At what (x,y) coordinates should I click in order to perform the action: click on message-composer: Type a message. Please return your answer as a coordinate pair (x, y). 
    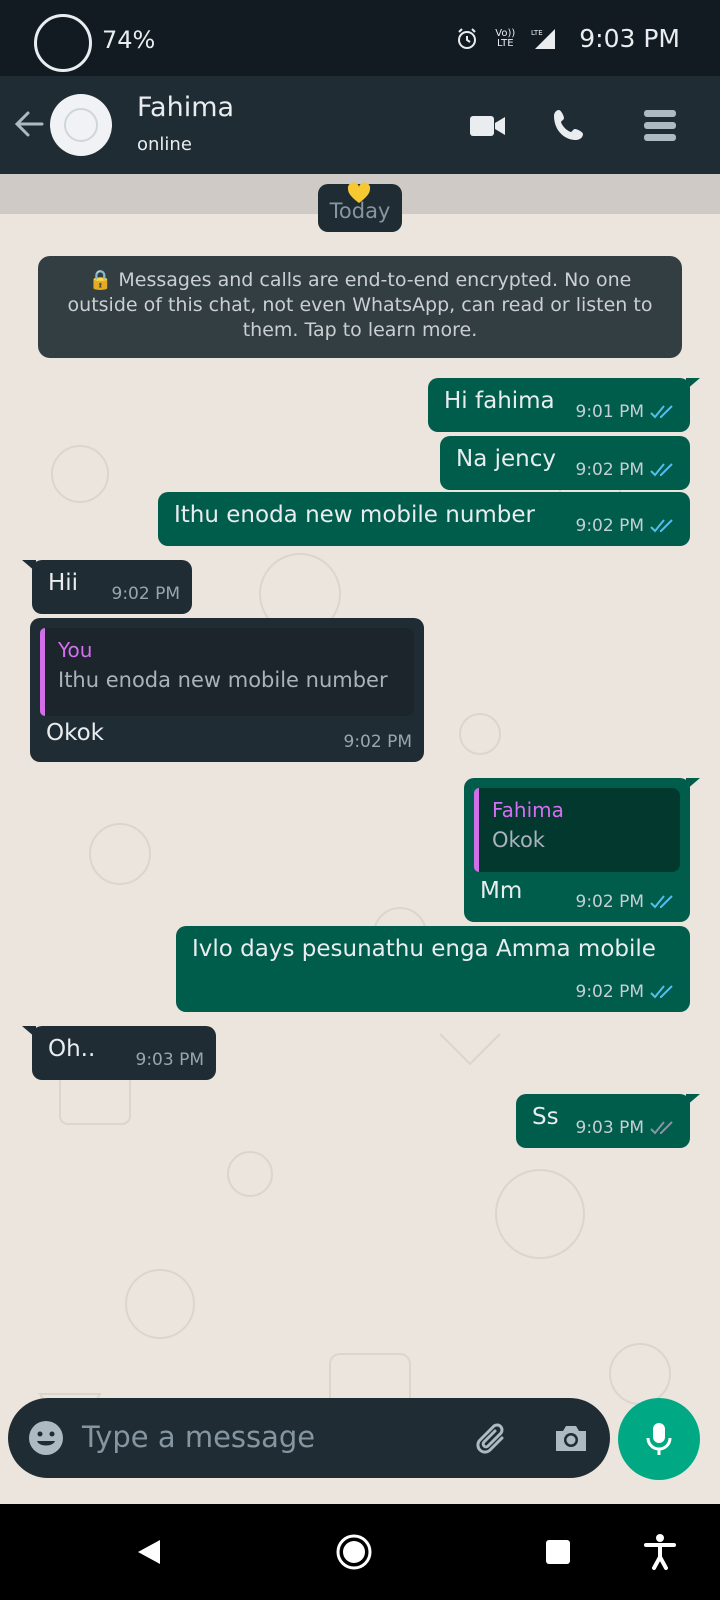
    Looking at the image, I should click on (309, 1438).